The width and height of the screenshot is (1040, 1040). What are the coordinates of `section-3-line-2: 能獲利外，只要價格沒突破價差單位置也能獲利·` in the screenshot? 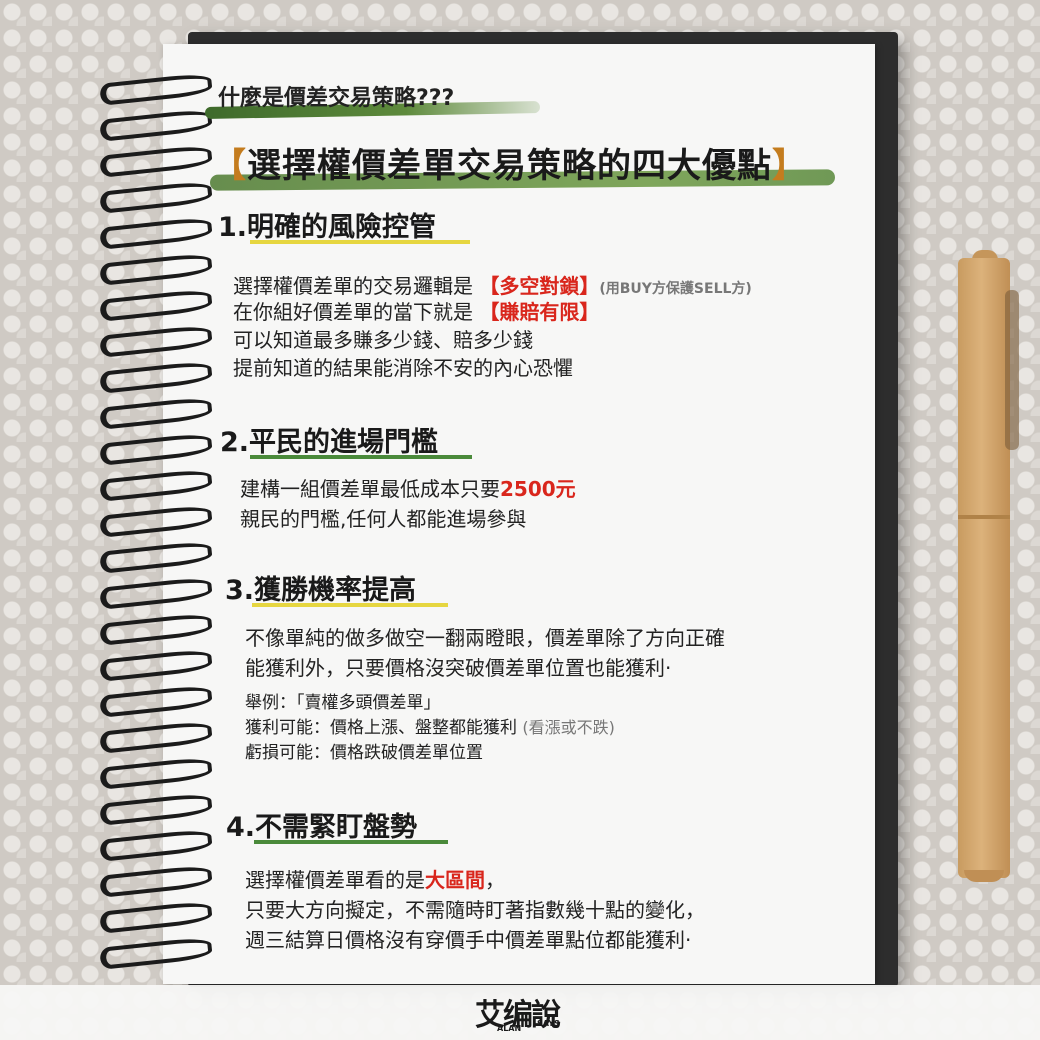 It's located at (458, 668).